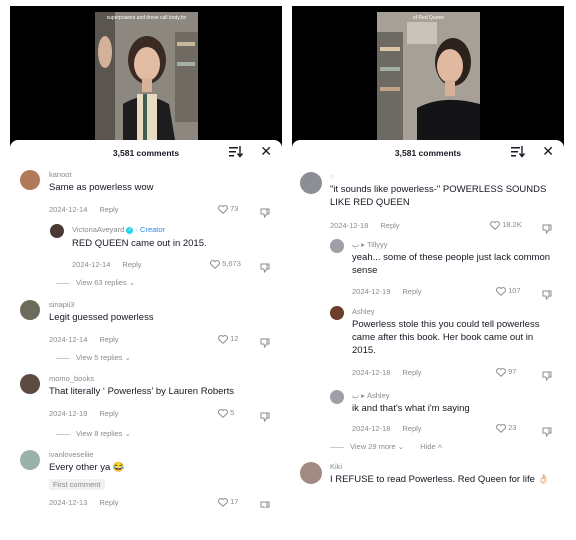  What do you see at coordinates (411, 408) in the screenshot?
I see `comment-text: ik and that's what i'm saying` at bounding box center [411, 408].